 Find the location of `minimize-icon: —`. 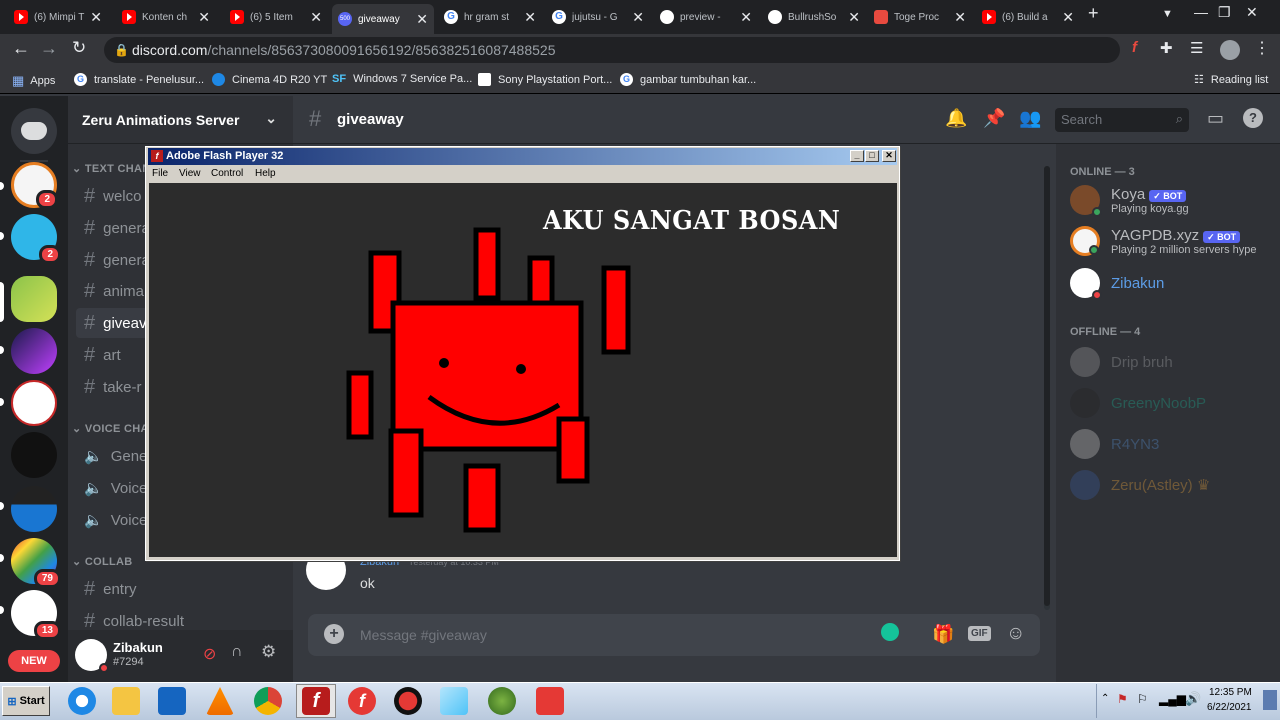

minimize-icon: — is located at coordinates (1201, 12).